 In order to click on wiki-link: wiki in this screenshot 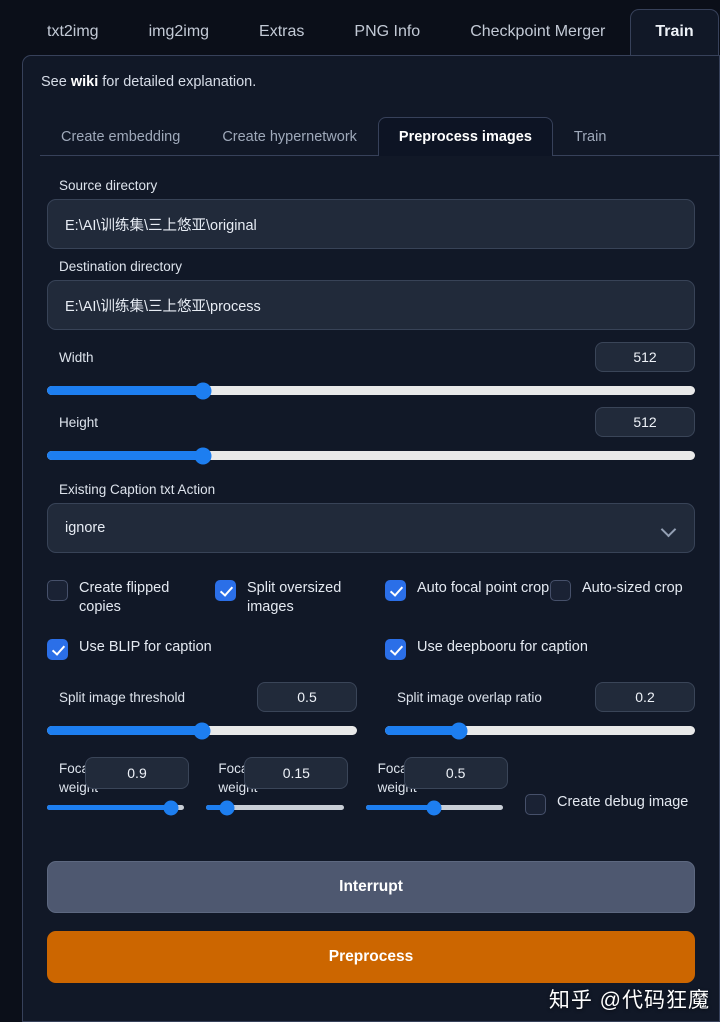, I will do `click(84, 82)`.